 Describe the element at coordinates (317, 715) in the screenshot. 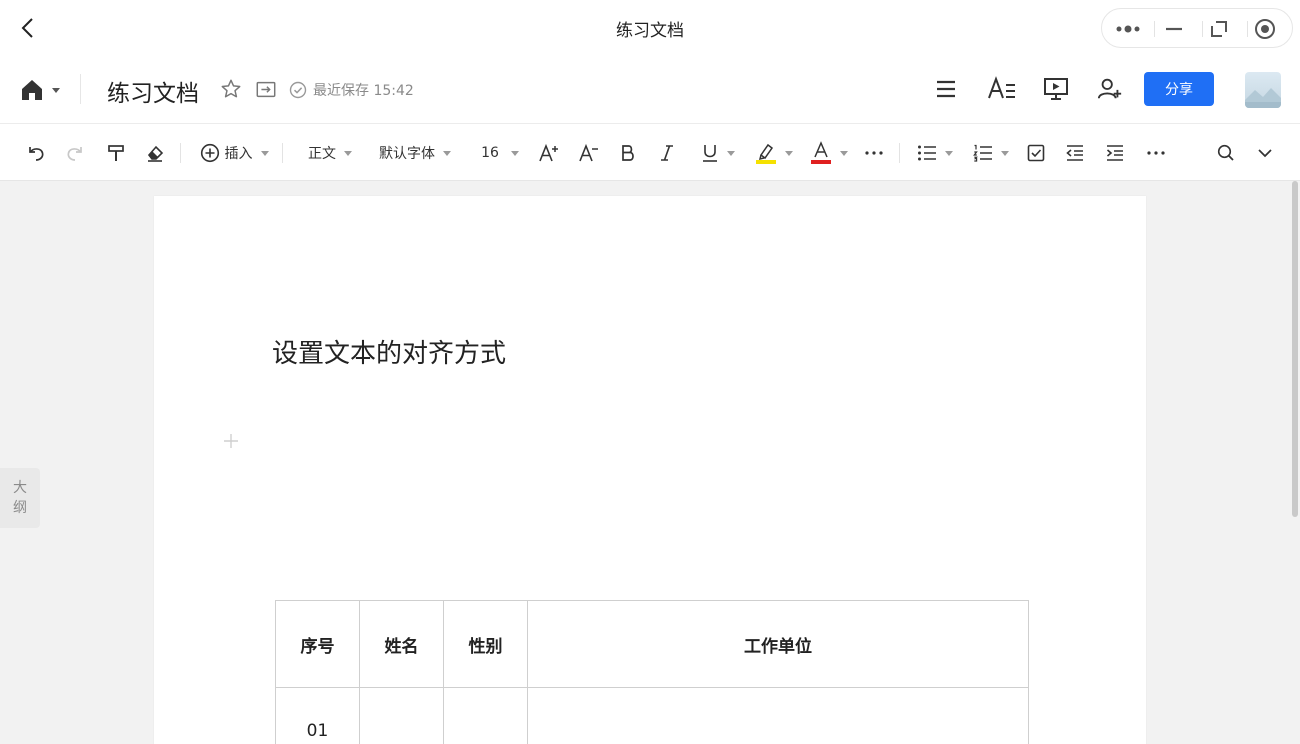

I see `table-cell: 01` at that location.